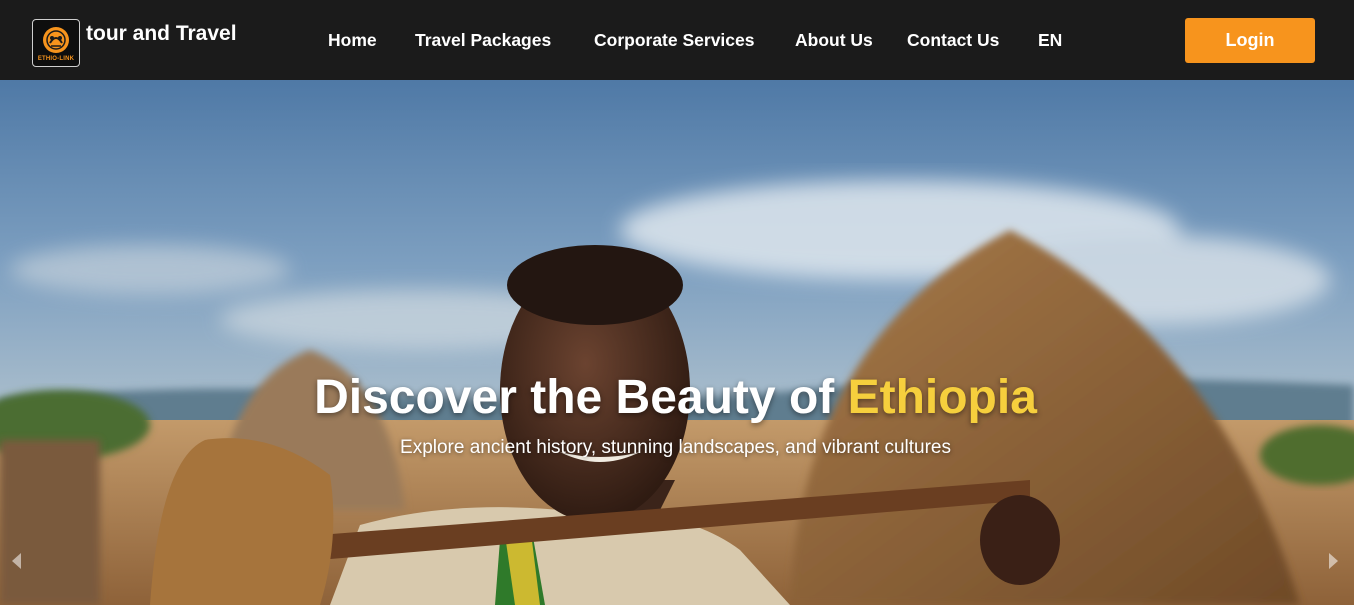 The image size is (1354, 605). What do you see at coordinates (1333, 561) in the screenshot?
I see `chevron-right-icon` at bounding box center [1333, 561].